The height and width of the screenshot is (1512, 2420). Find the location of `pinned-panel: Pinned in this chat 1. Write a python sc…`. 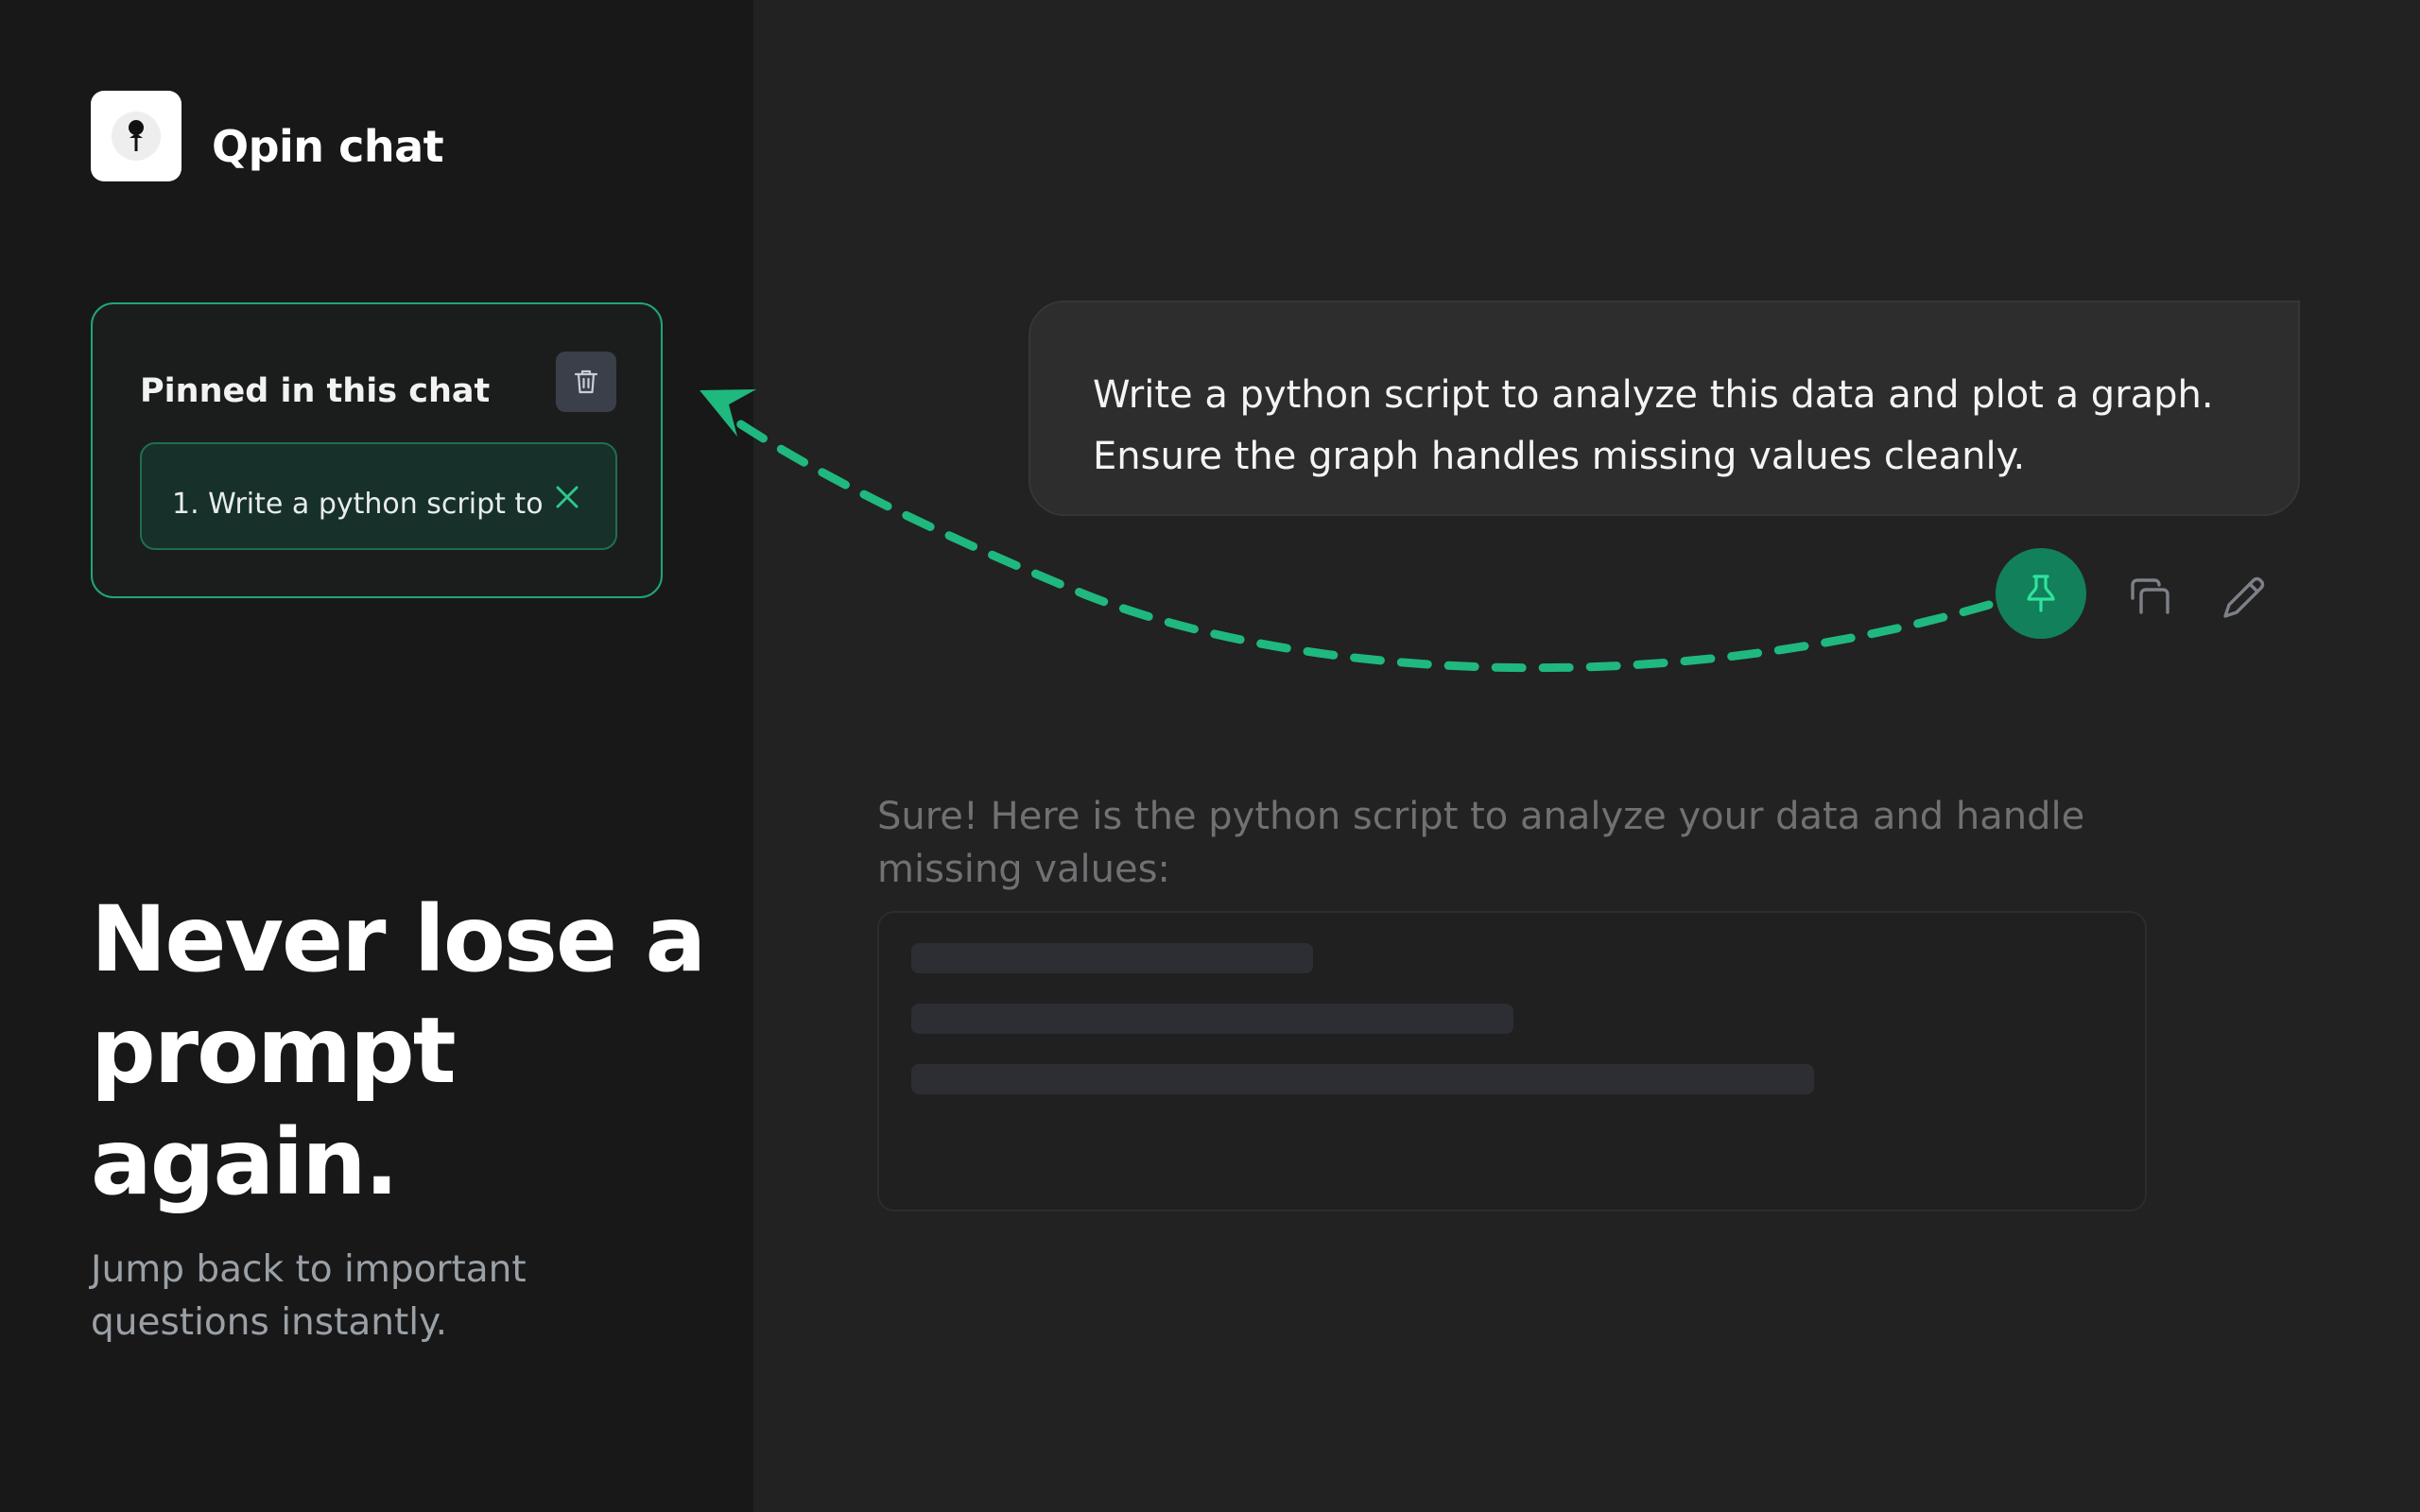

pinned-panel: Pinned in this chat 1. Write a python sc… is located at coordinates (377, 450).